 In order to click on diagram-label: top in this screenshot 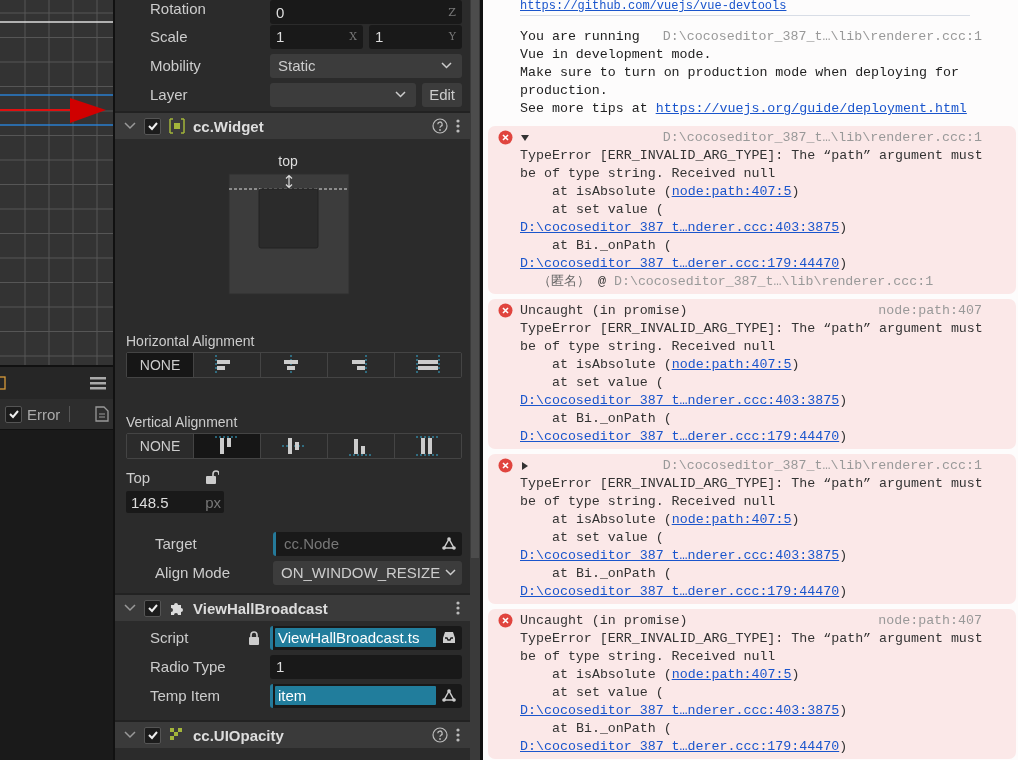, I will do `click(288, 161)`.